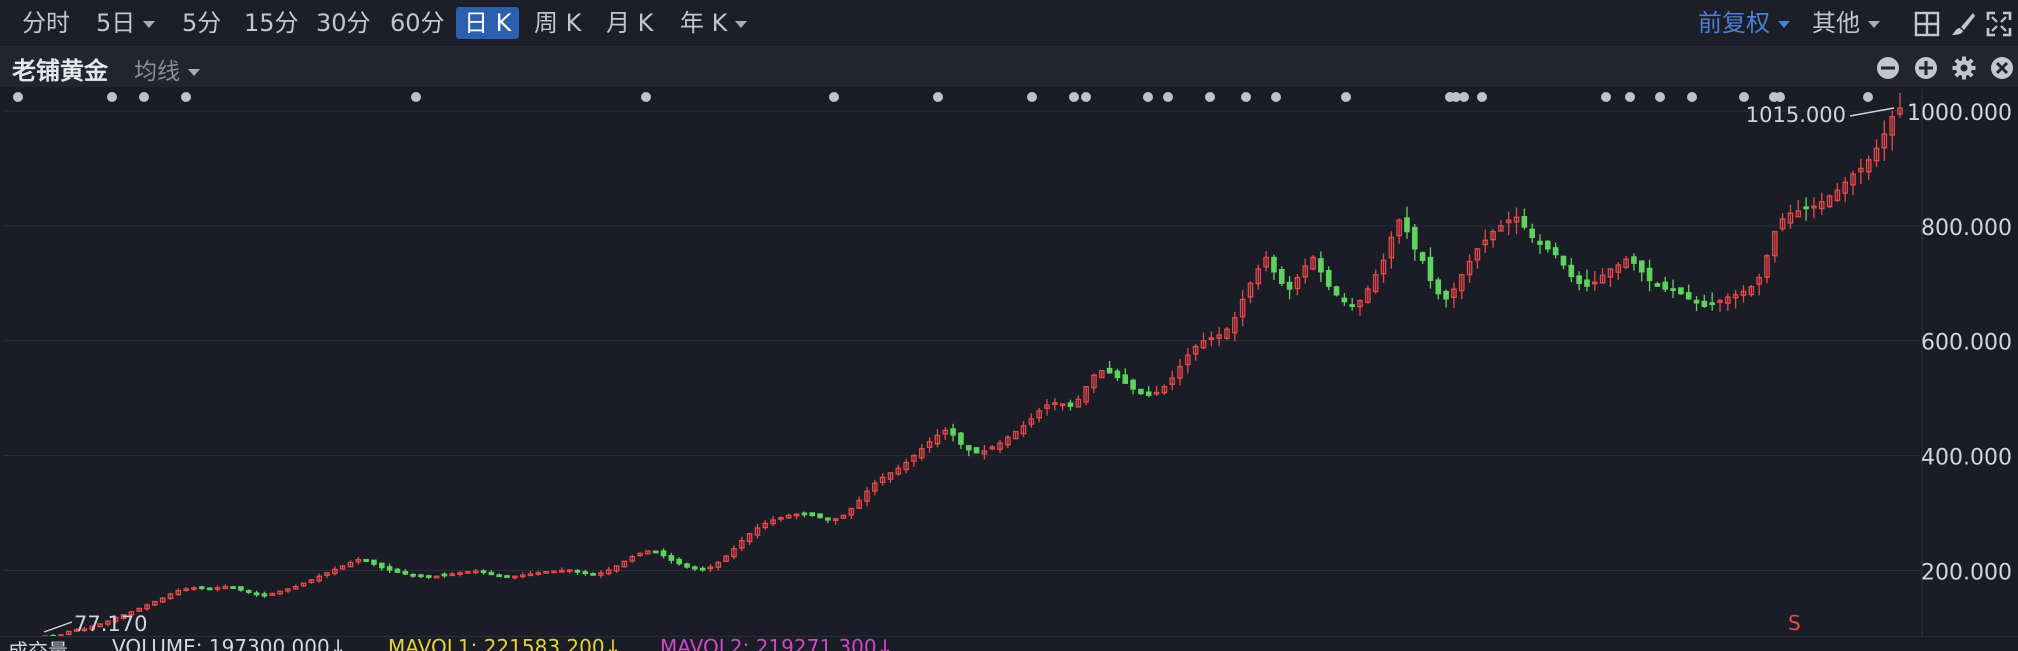 This screenshot has height=651, width=2018. I want to click on tab-period-label: 5日, so click(115, 23).